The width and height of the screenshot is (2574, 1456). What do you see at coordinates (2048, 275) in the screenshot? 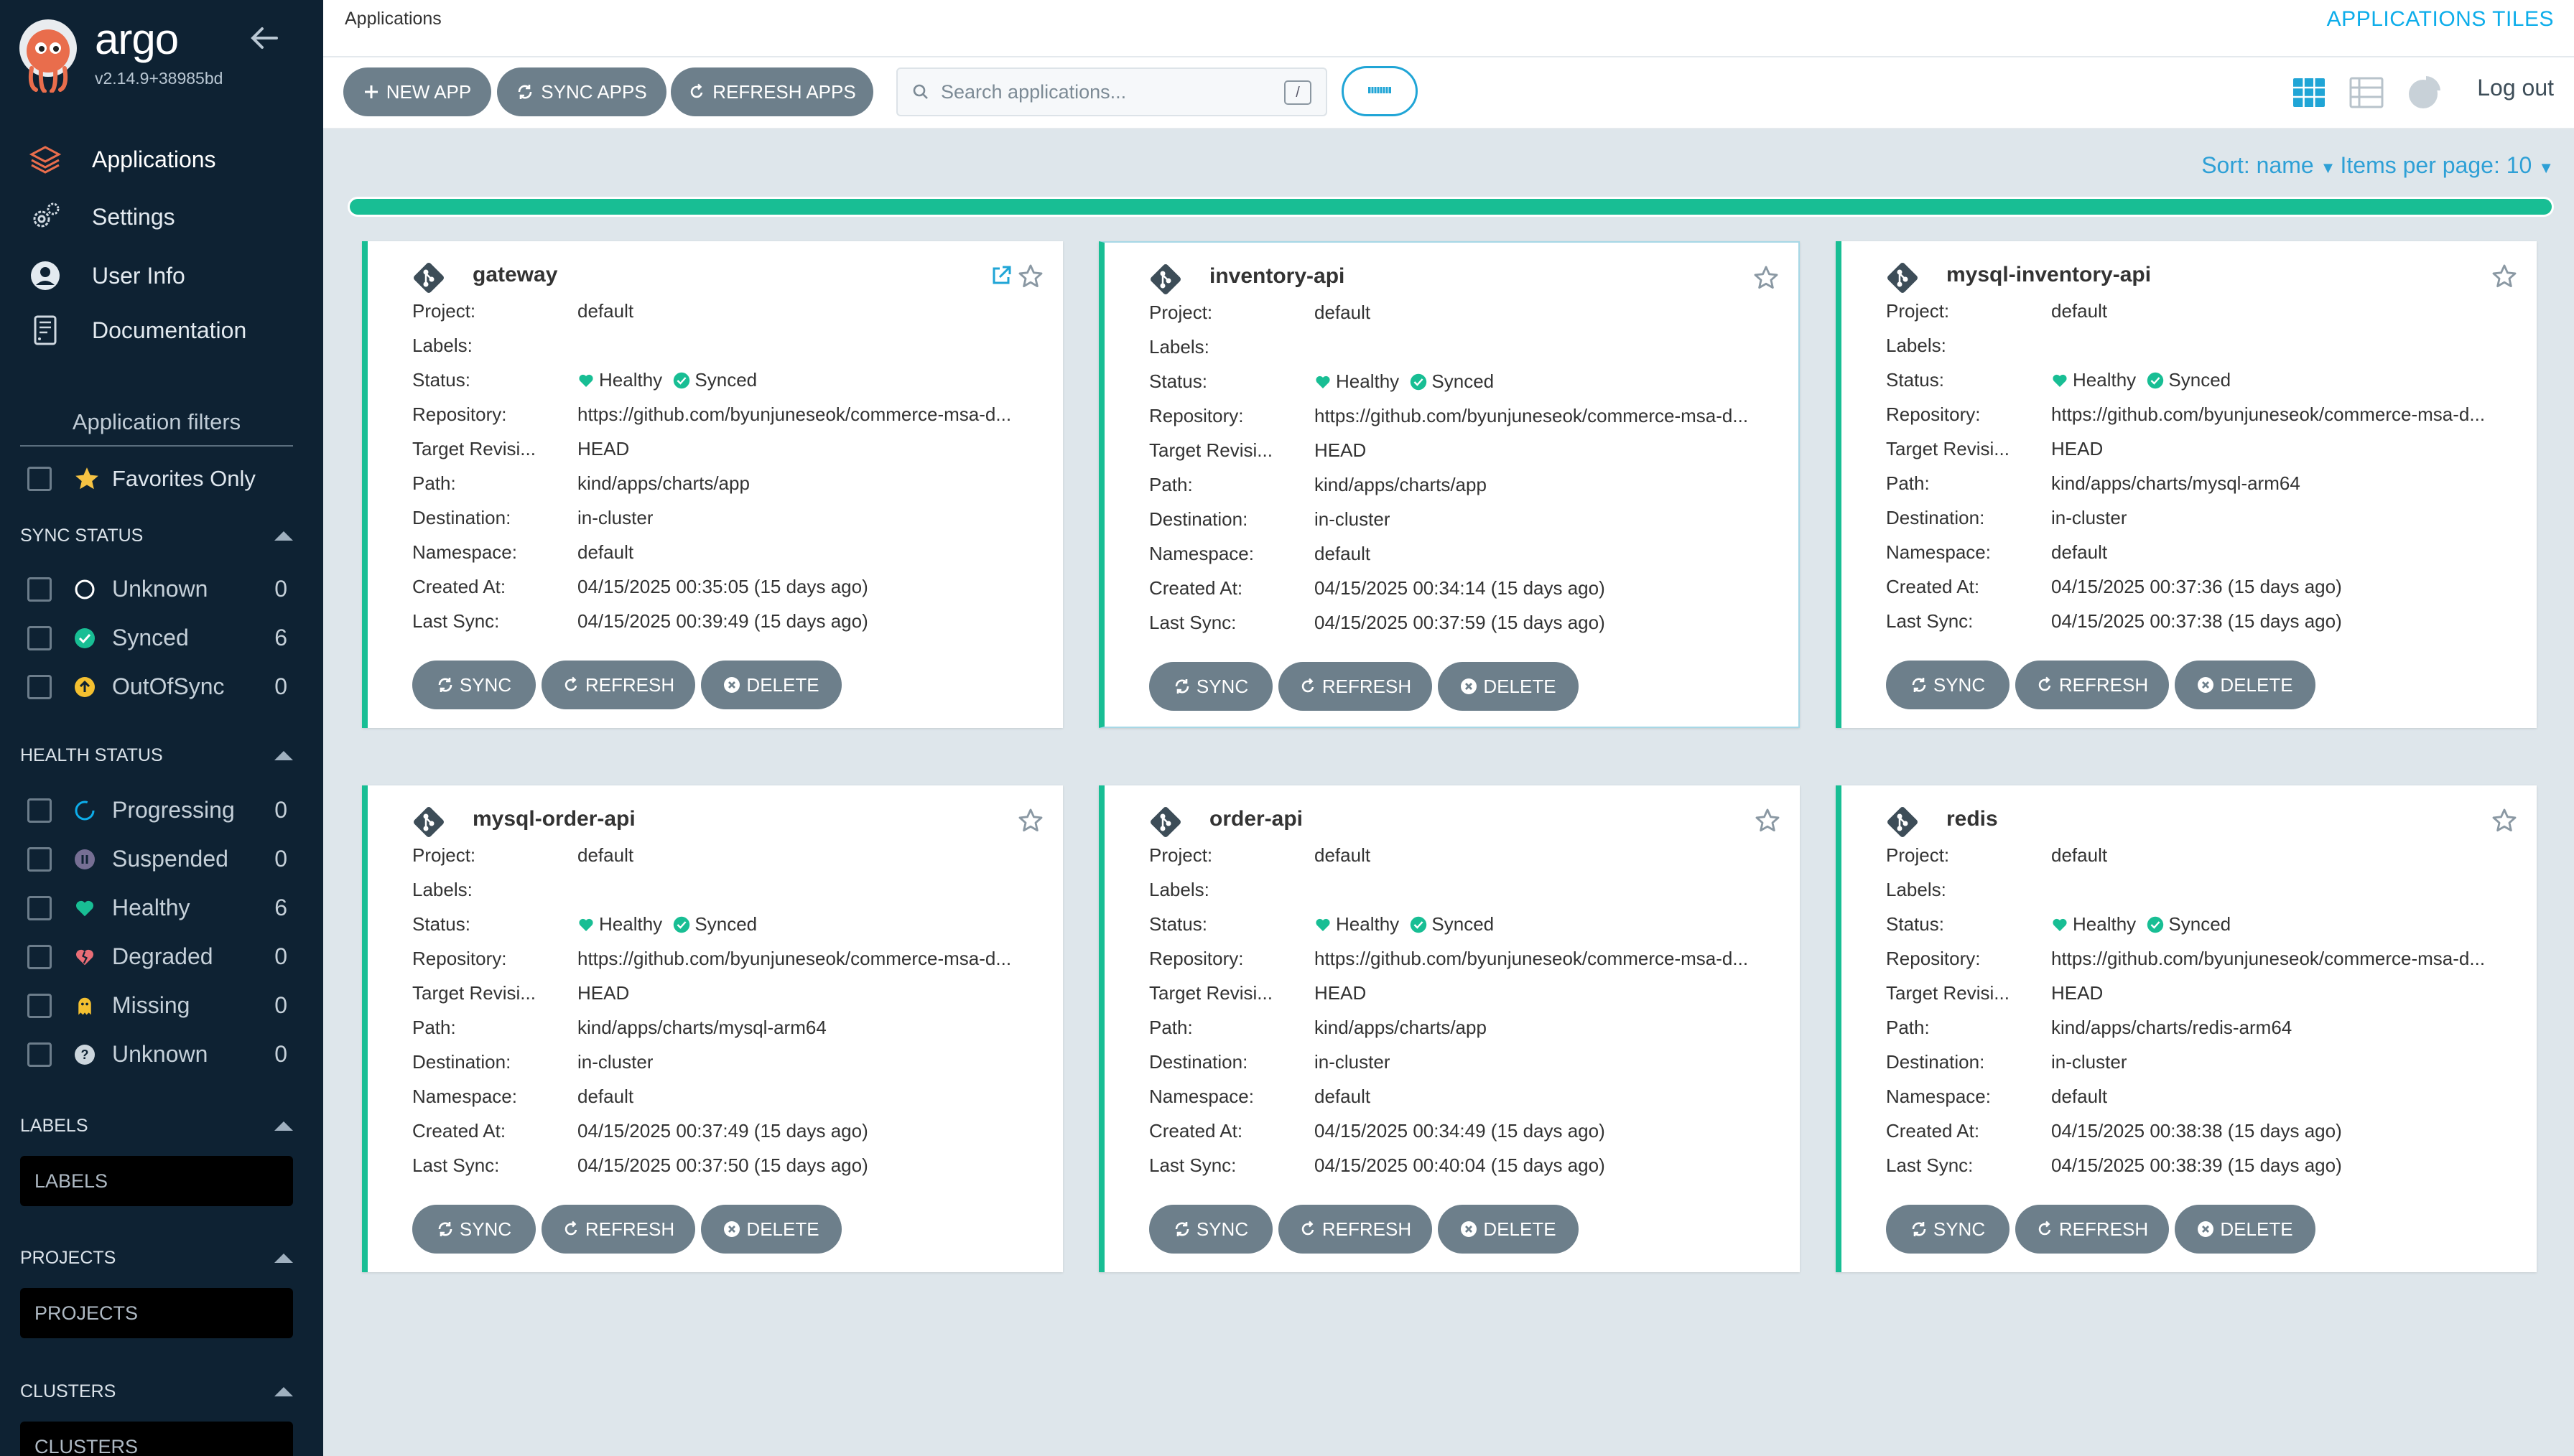
I see `app-name: mysql-inventory-api` at bounding box center [2048, 275].